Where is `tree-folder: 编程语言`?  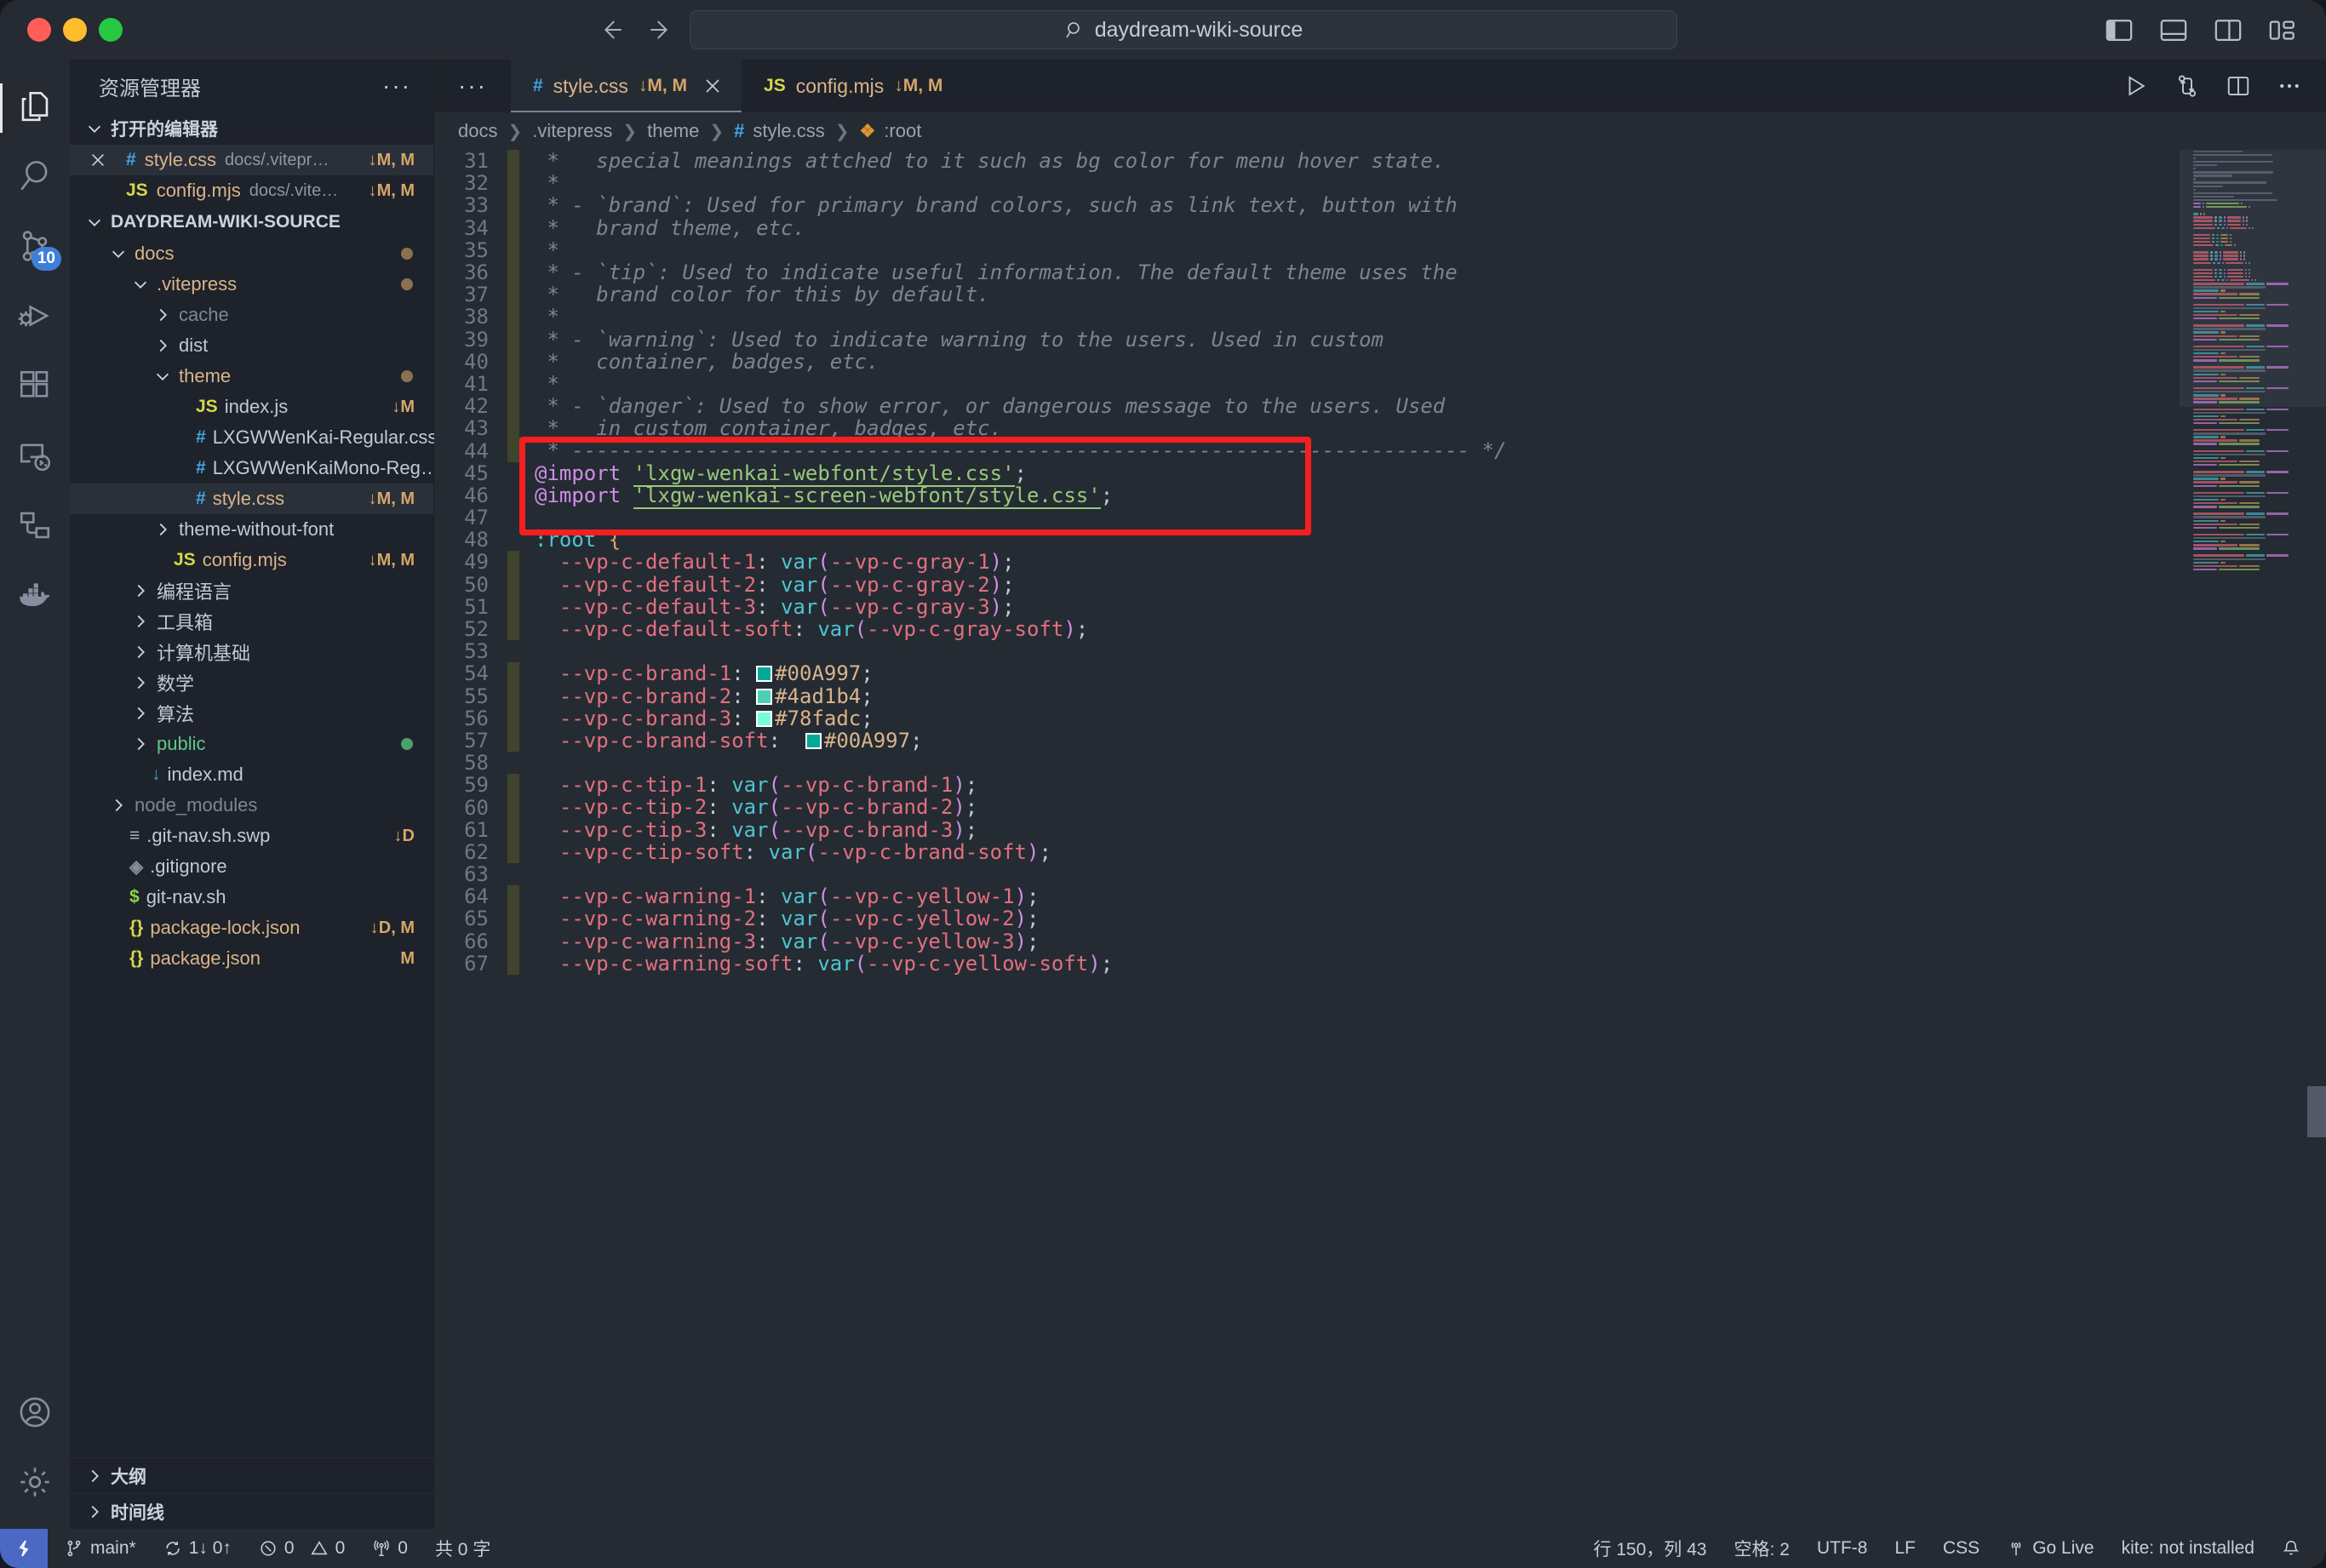 tree-folder: 编程语言 is located at coordinates (251, 590).